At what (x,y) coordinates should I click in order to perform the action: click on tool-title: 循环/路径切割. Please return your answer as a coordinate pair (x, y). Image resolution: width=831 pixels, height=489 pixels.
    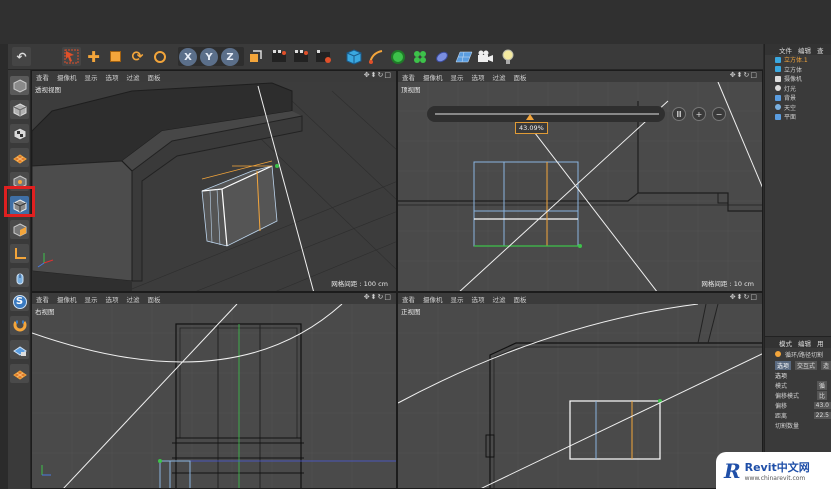
    Looking at the image, I should click on (798, 354).